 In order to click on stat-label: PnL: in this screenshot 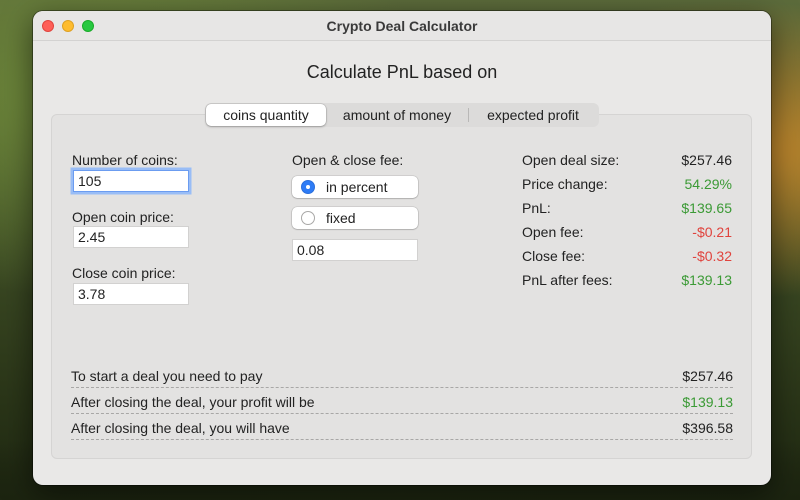, I will do `click(536, 208)`.